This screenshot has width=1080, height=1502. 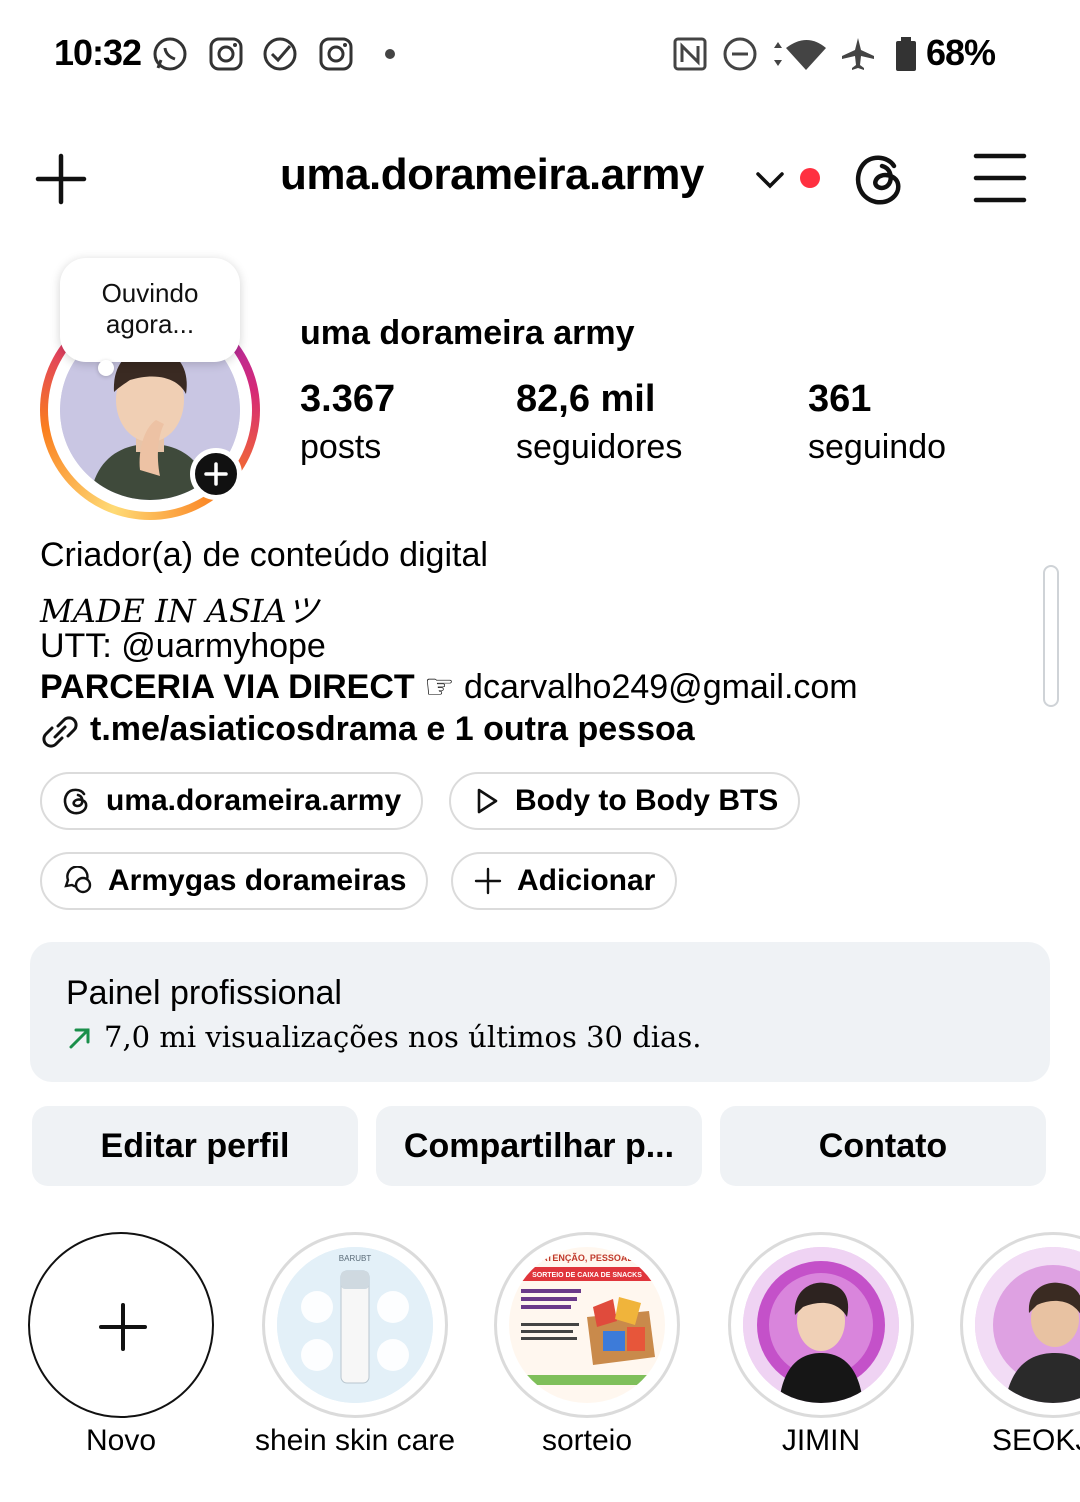 I want to click on highlight-jimin, so click(x=821, y=1325).